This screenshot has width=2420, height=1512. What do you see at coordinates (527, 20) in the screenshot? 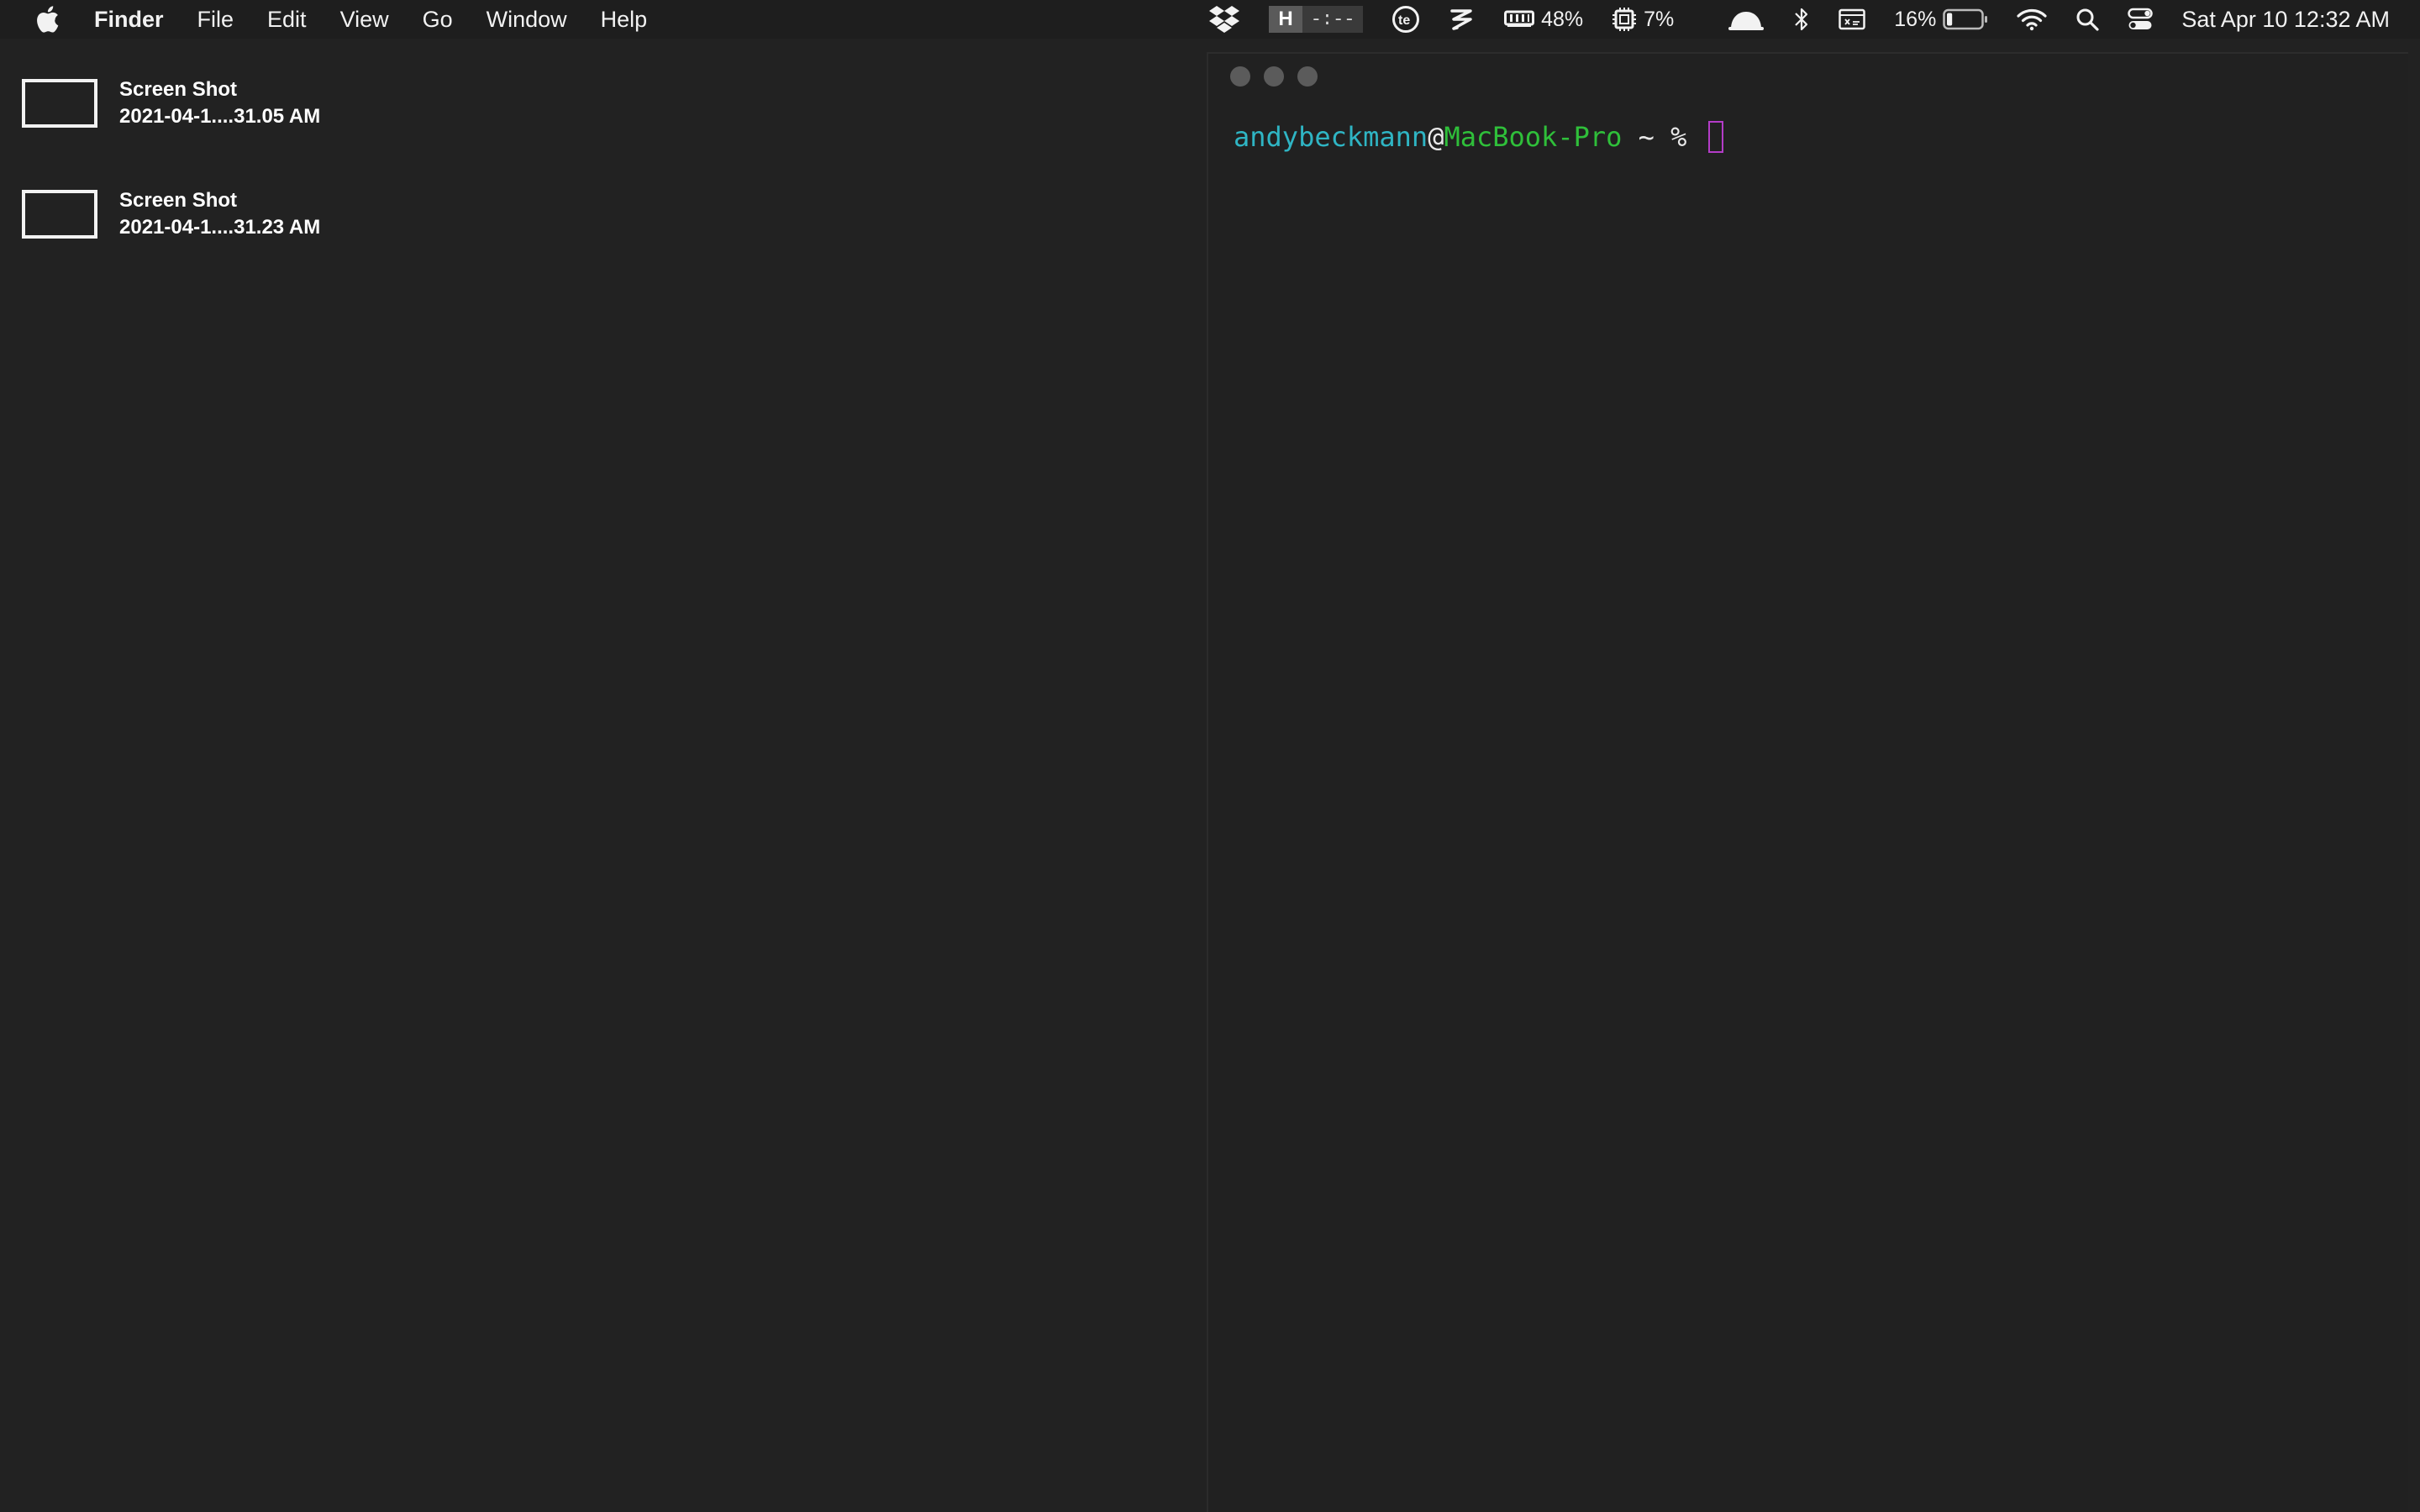
I see `menu-window: Window` at bounding box center [527, 20].